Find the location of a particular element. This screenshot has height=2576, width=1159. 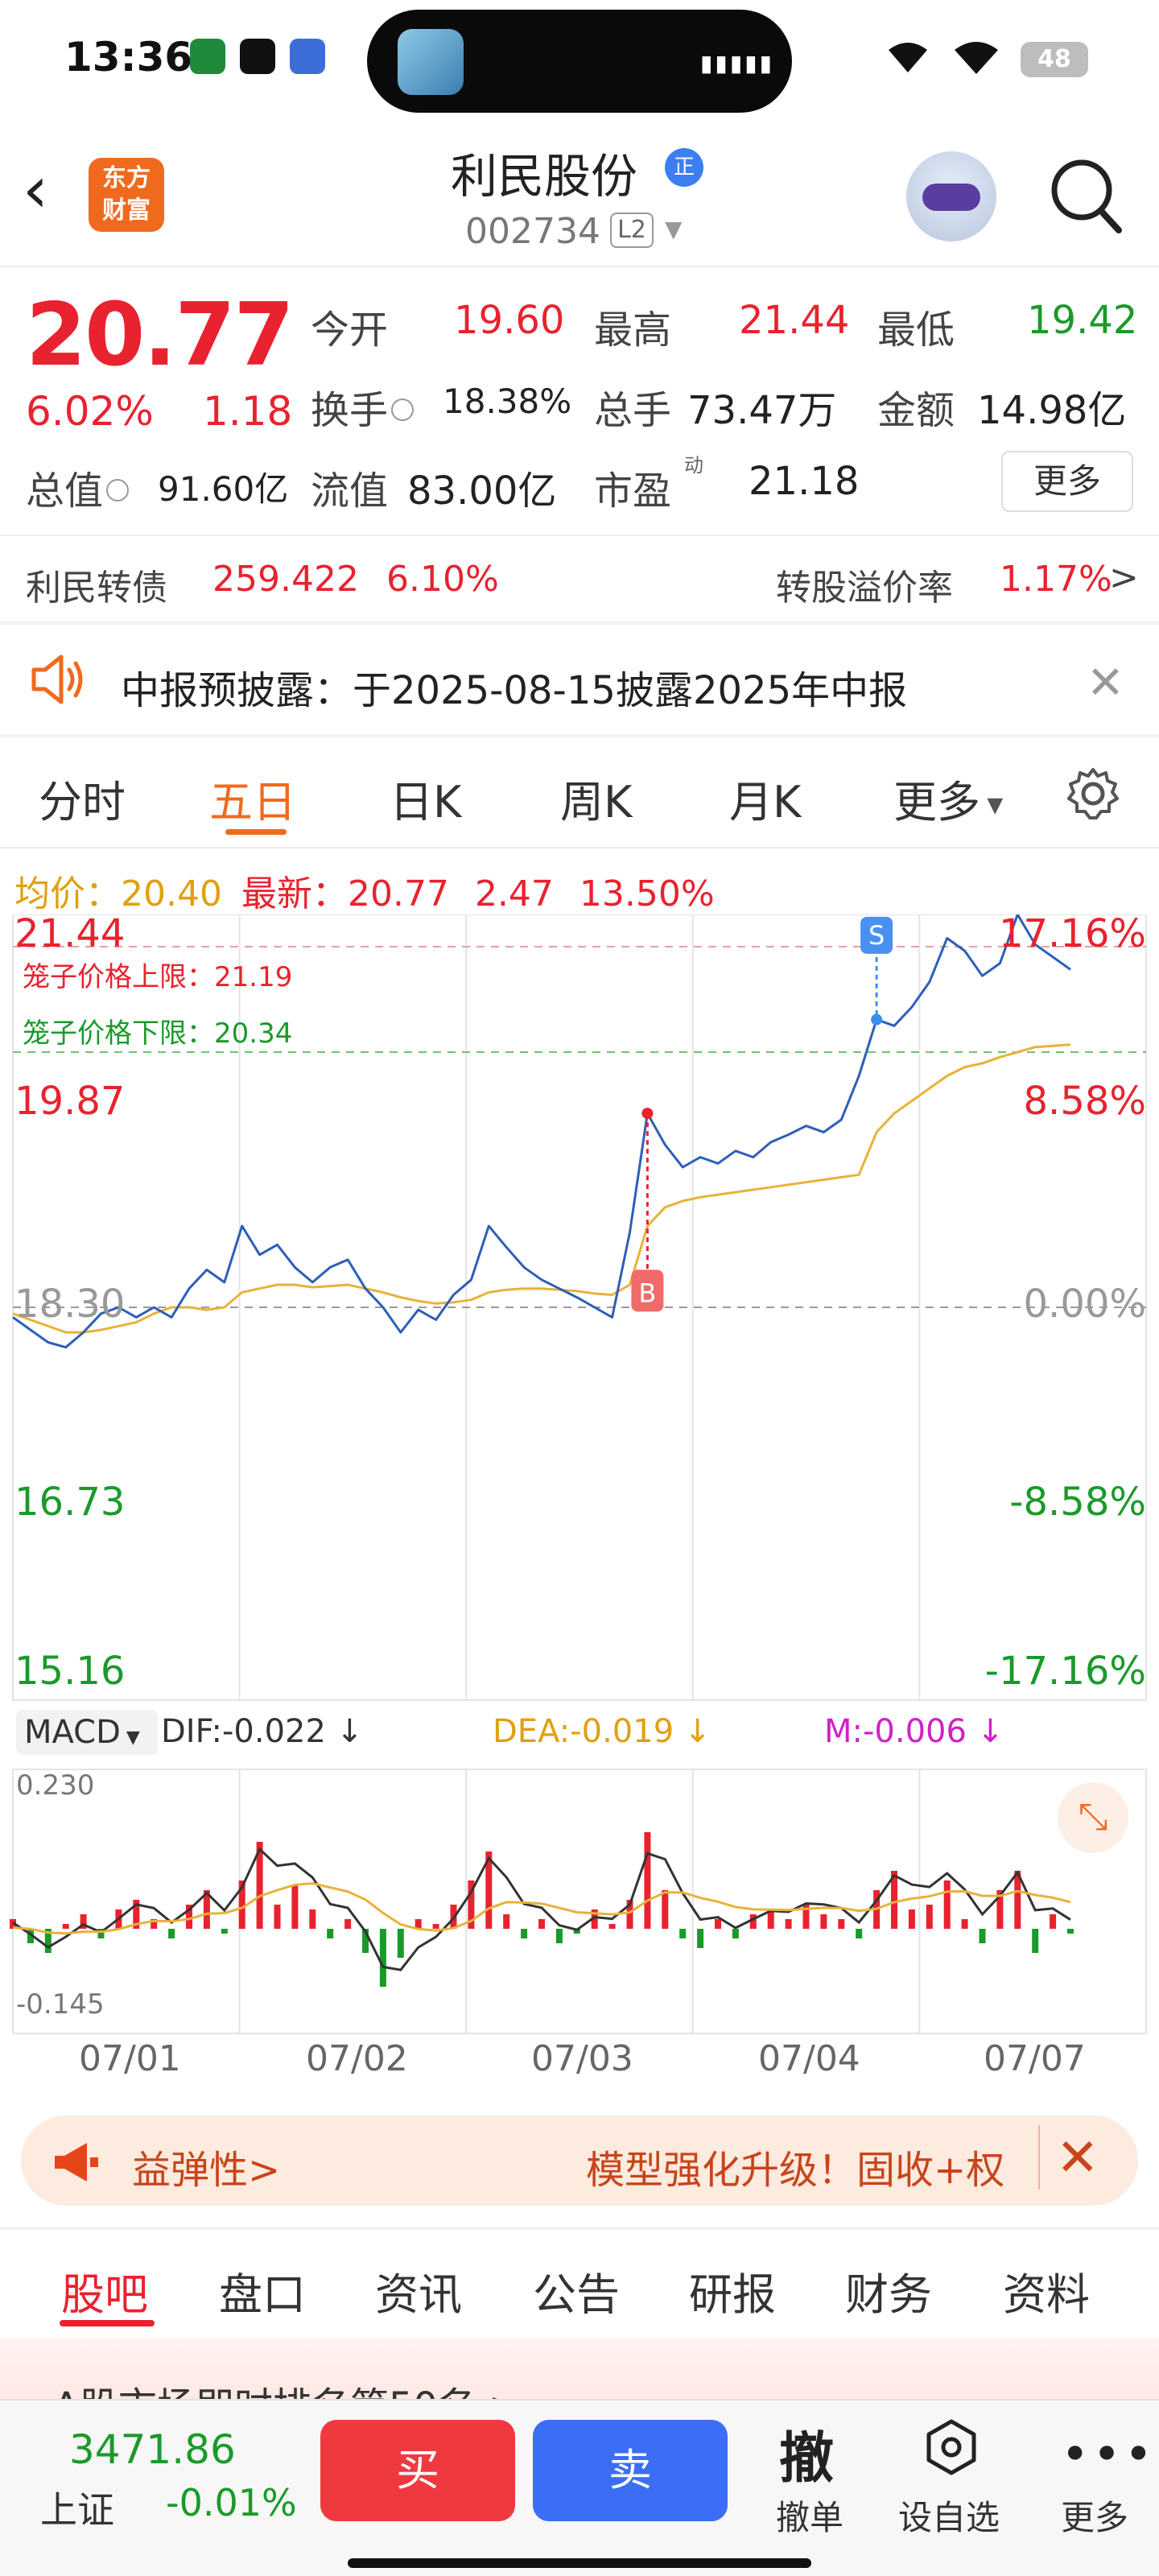

mktcap-value: 91.60亿 is located at coordinates (223, 489).